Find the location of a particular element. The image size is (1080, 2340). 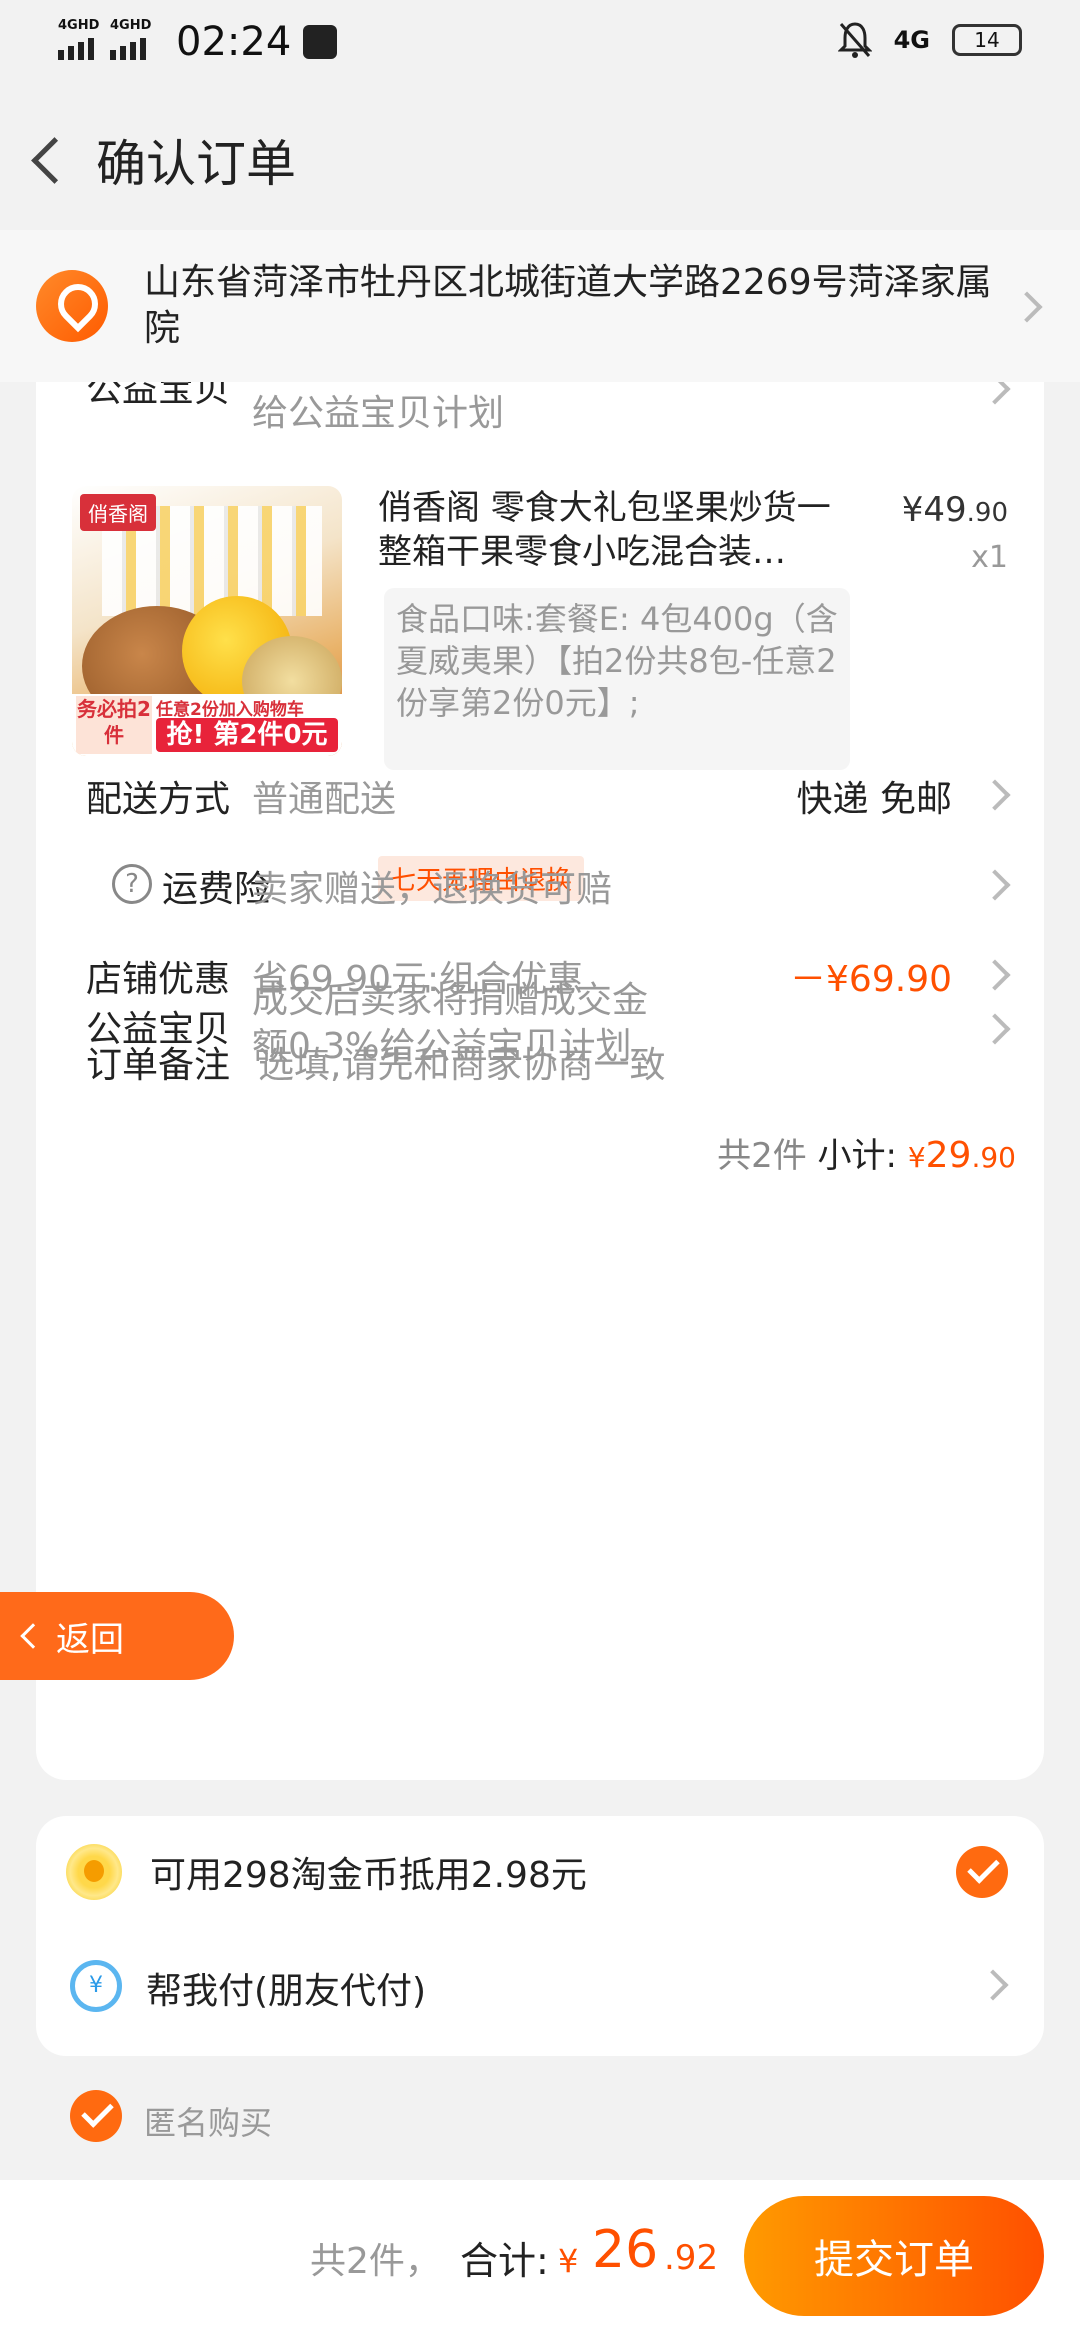

price-dec: .90 is located at coordinates (987, 513).